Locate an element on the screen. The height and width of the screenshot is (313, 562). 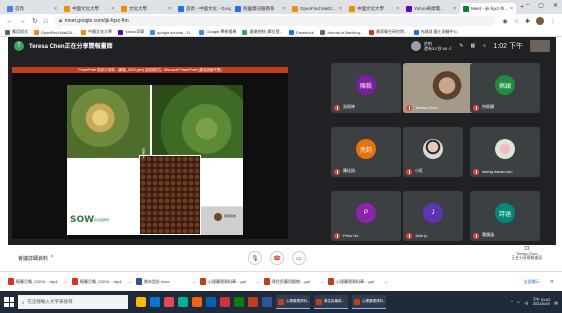
show-all-downloads: 全部顯示 is located at coordinates (532, 282).